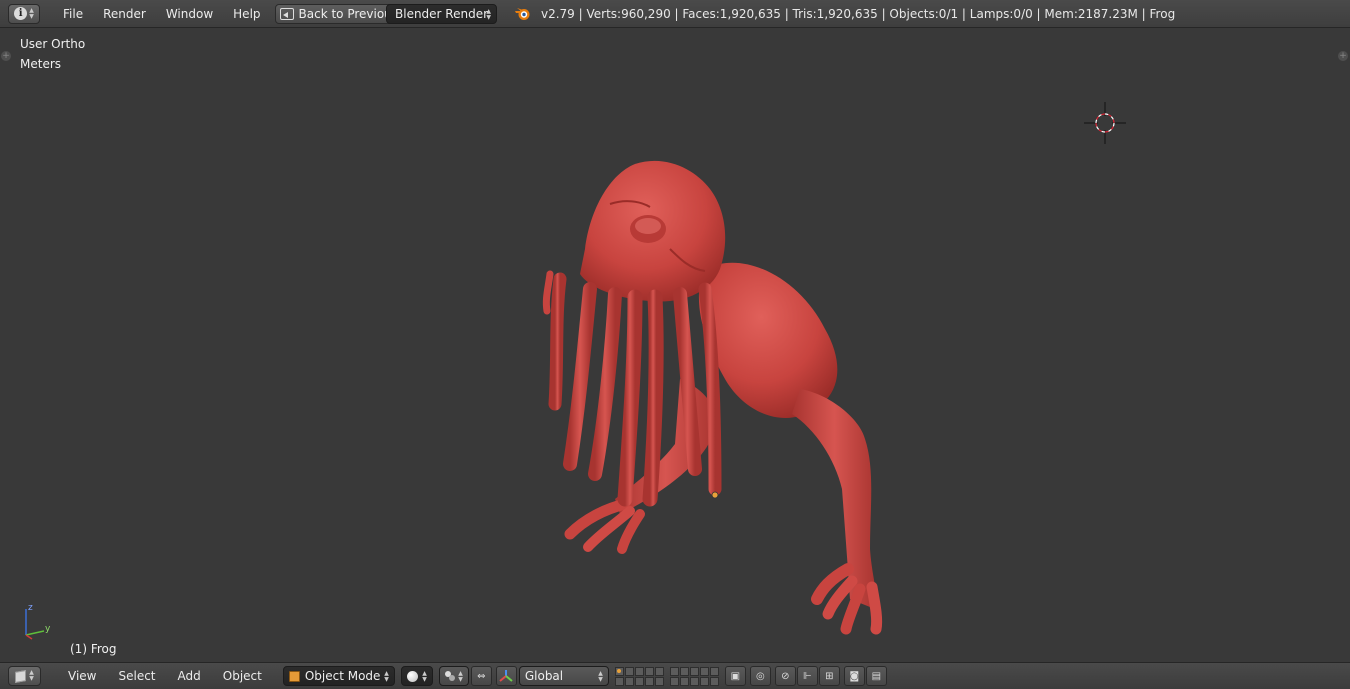 The width and height of the screenshot is (1350, 689). Describe the element at coordinates (30, 608) in the screenshot. I see `axis-z-label: z` at that location.